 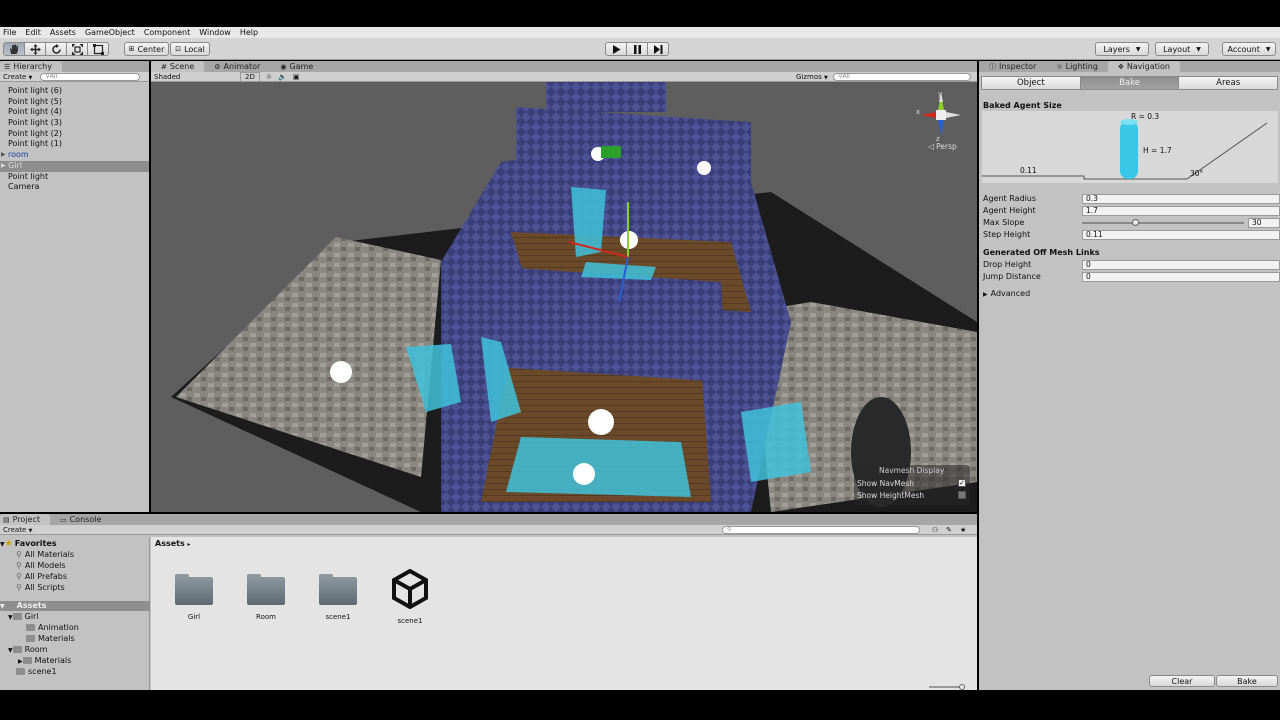 What do you see at coordinates (1247, 681) in the screenshot?
I see `bake-button: Bake` at bounding box center [1247, 681].